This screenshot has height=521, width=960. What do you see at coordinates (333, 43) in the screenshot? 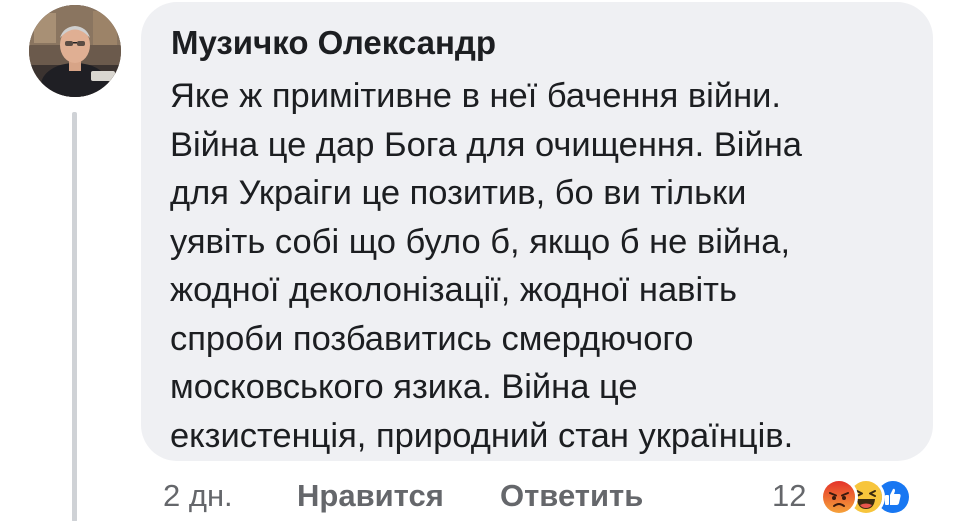
I see `comment-author: Музичко Олександр` at bounding box center [333, 43].